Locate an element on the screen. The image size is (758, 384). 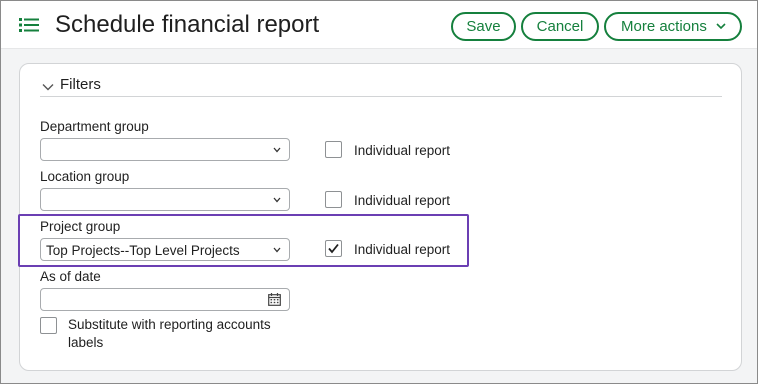
location-individual-checkbox is located at coordinates (333, 199).